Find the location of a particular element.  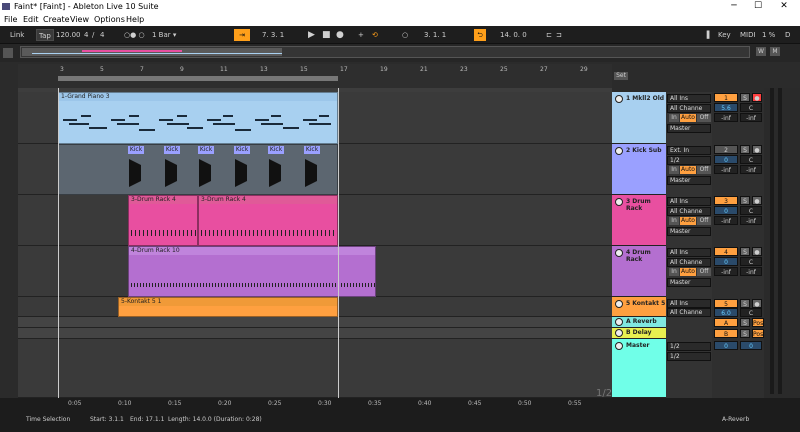

solo-button-5: S is located at coordinates (745, 303).